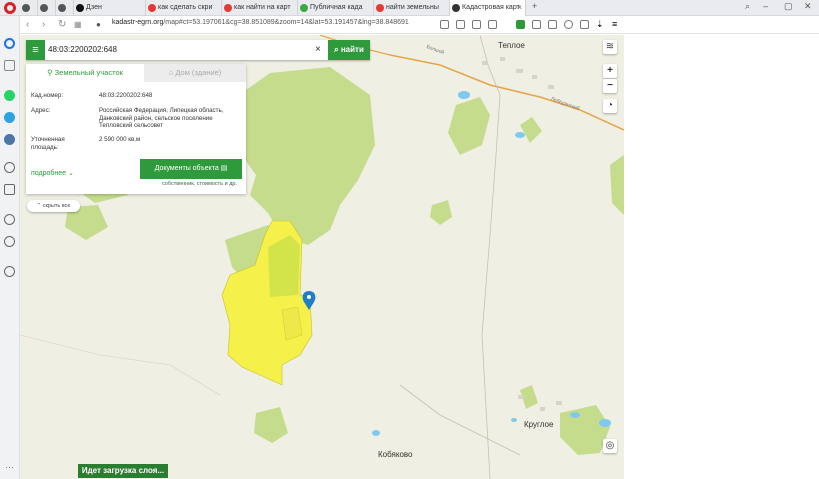 The width and height of the screenshot is (819, 479). What do you see at coordinates (610, 106) in the screenshot?
I see `ruler-icon: ◔` at bounding box center [610, 106].